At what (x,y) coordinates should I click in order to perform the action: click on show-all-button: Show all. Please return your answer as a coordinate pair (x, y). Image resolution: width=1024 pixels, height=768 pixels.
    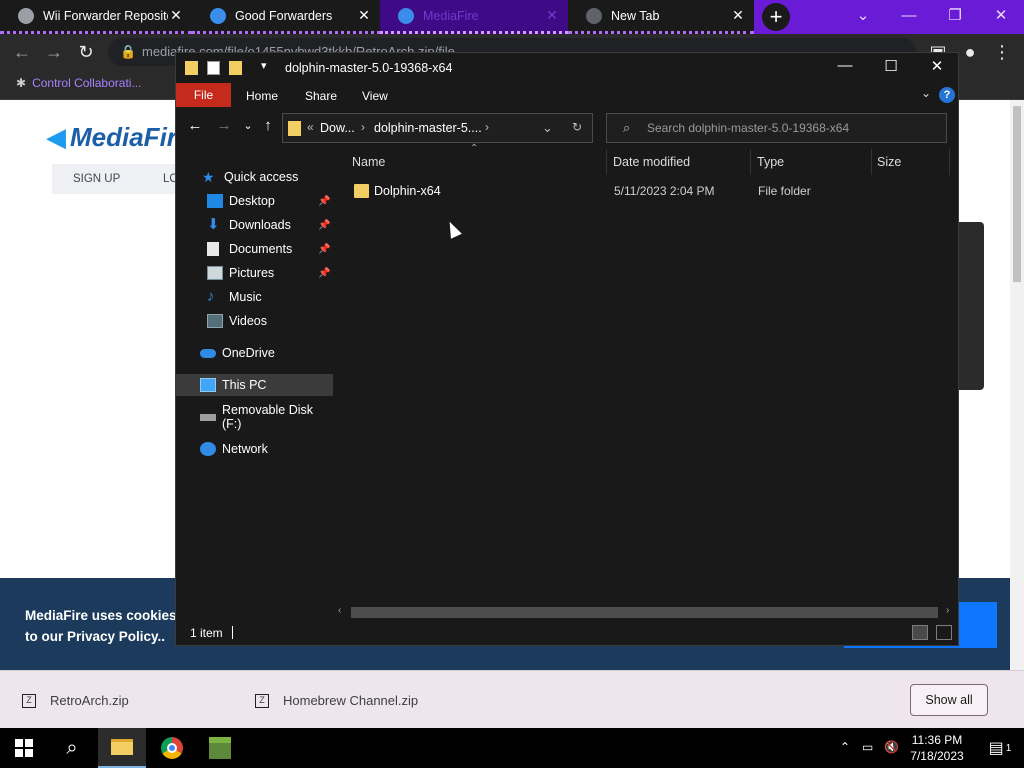
    Looking at the image, I should click on (949, 700).